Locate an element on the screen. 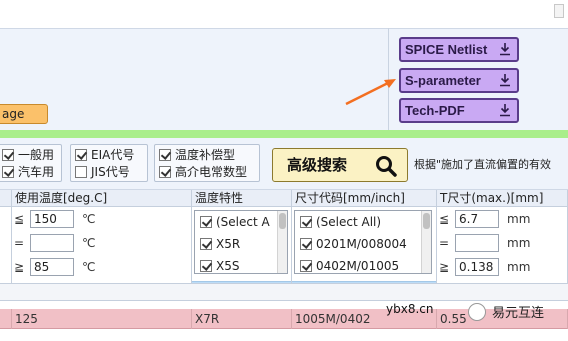 The height and width of the screenshot is (341, 568). table-blank-row is located at coordinates (284, 292).